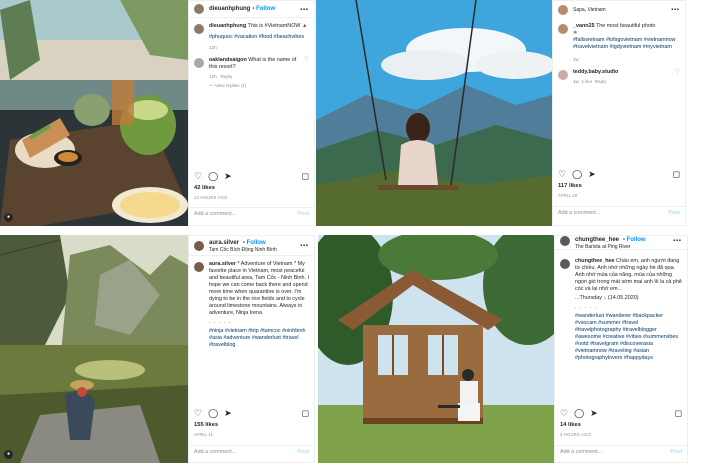 The height and width of the screenshot is (463, 701). What do you see at coordinates (229, 9) in the screenshot?
I see `username: dieuanhphung` at bounding box center [229, 9].